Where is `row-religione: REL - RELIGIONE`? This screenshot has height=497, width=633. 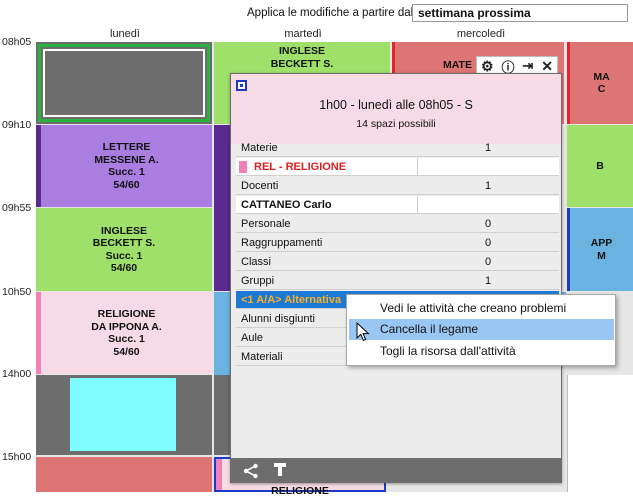
row-religione: REL - RELIGIONE is located at coordinates (397, 167).